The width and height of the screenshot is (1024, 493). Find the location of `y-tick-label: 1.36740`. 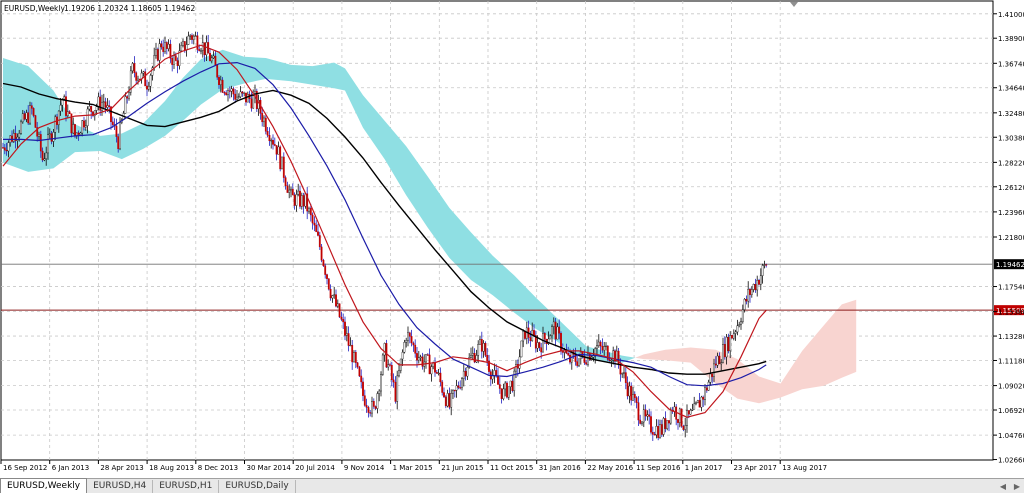

y-tick-label: 1.36740 is located at coordinates (1011, 64).